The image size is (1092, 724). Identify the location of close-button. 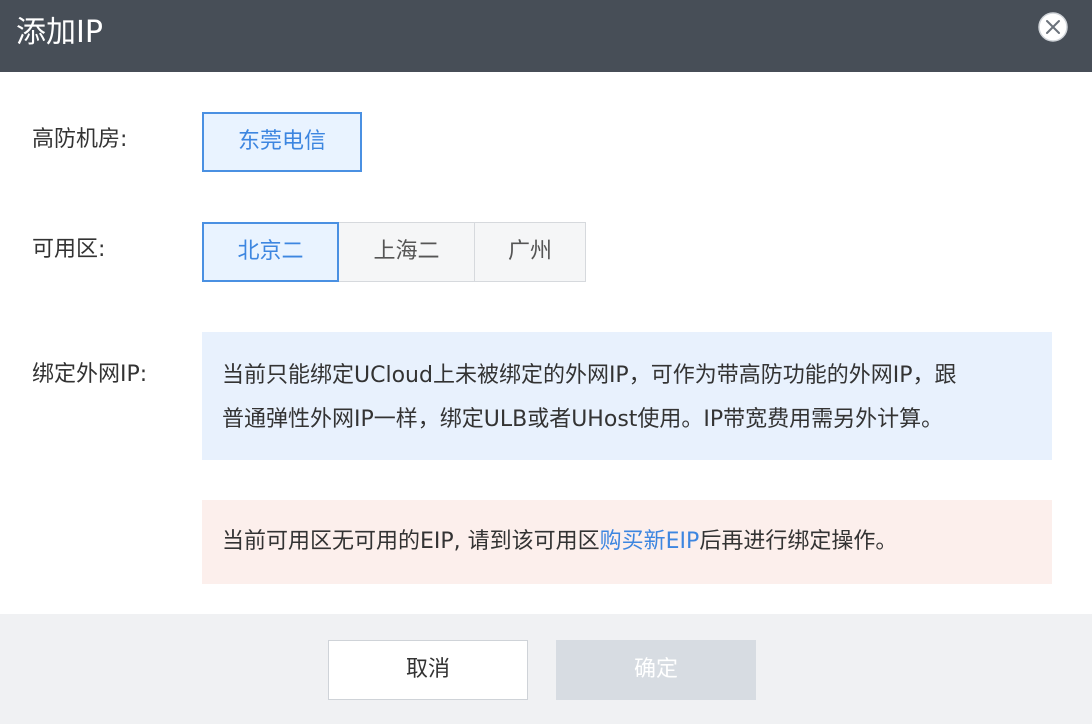
(1053, 27).